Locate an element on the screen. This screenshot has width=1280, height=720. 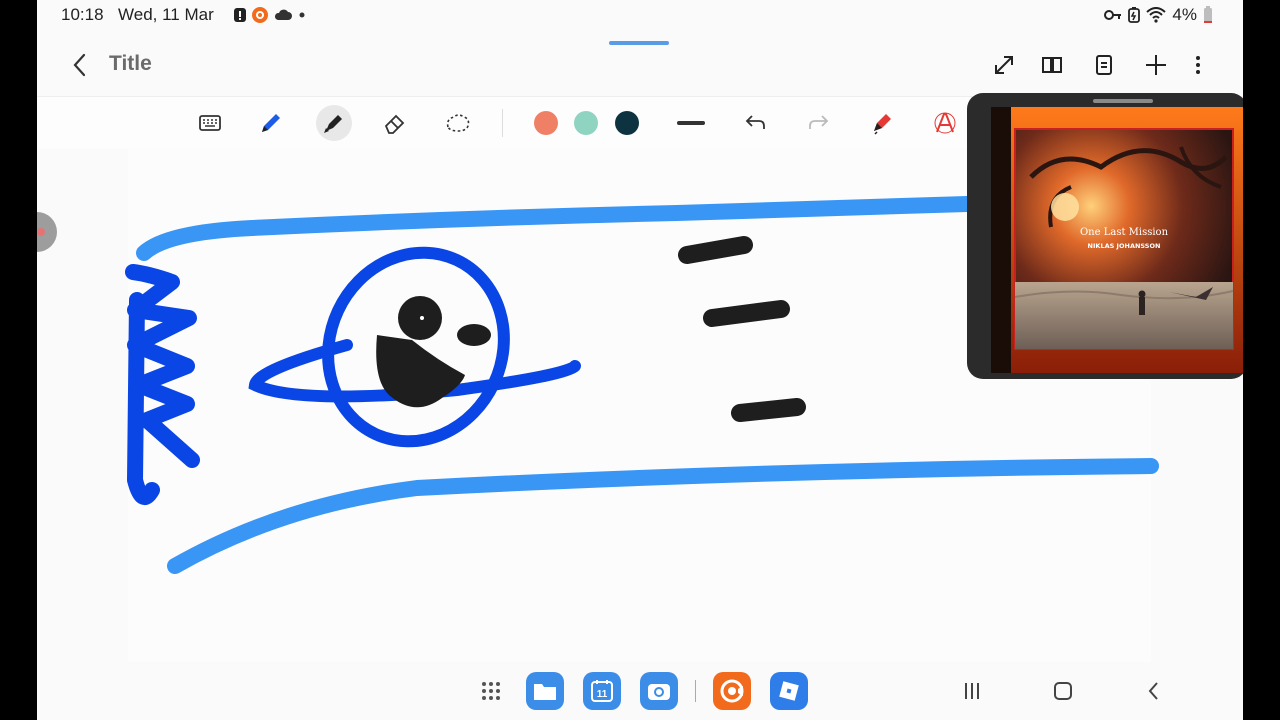
home-button is located at coordinates (1063, 691).